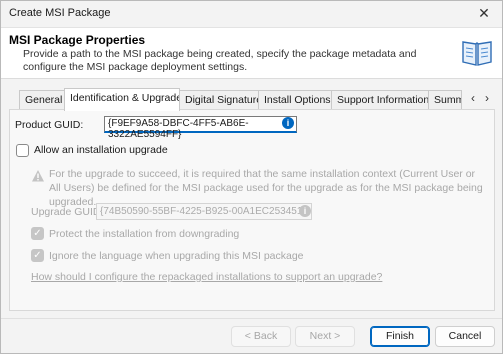 The image size is (503, 354). What do you see at coordinates (42, 100) in the screenshot?
I see `tab-general: General` at bounding box center [42, 100].